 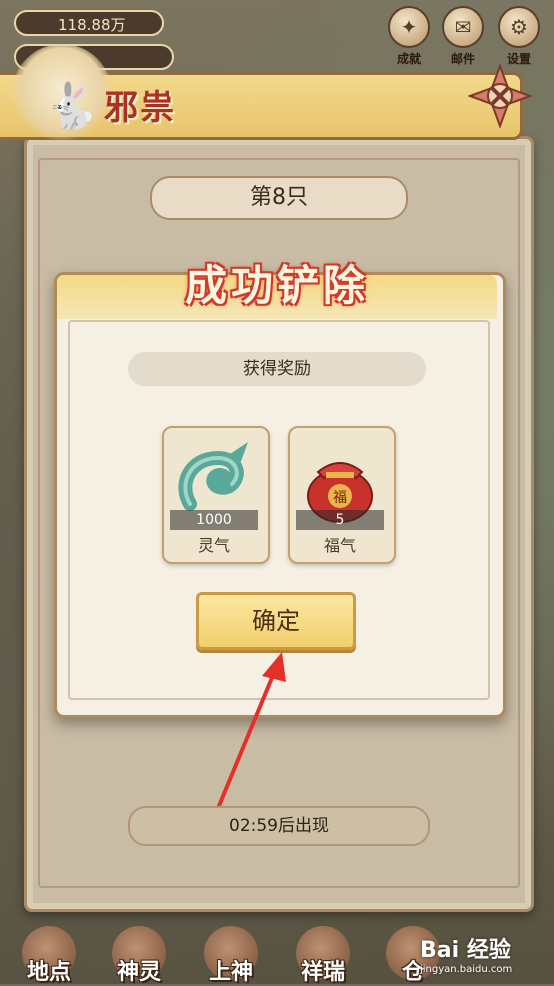 I want to click on panel-title: 邪祟, so click(x=140, y=108).